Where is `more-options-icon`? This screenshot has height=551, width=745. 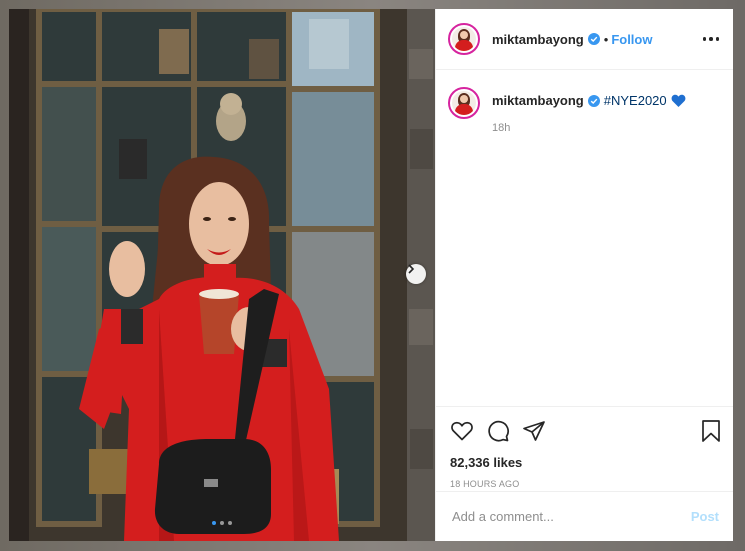 more-options-icon is located at coordinates (710, 39).